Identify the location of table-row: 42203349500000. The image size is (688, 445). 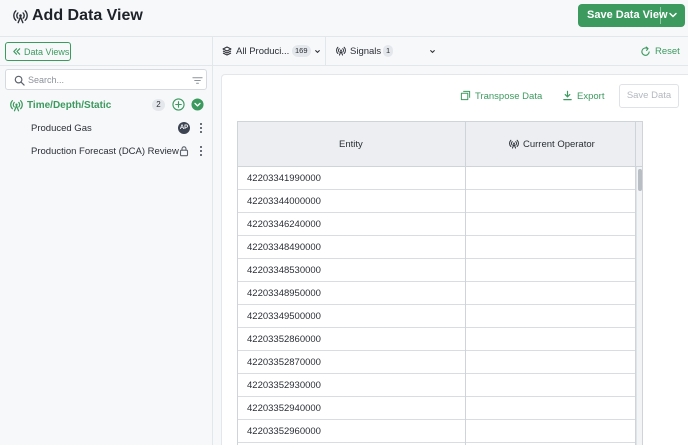
(437, 316).